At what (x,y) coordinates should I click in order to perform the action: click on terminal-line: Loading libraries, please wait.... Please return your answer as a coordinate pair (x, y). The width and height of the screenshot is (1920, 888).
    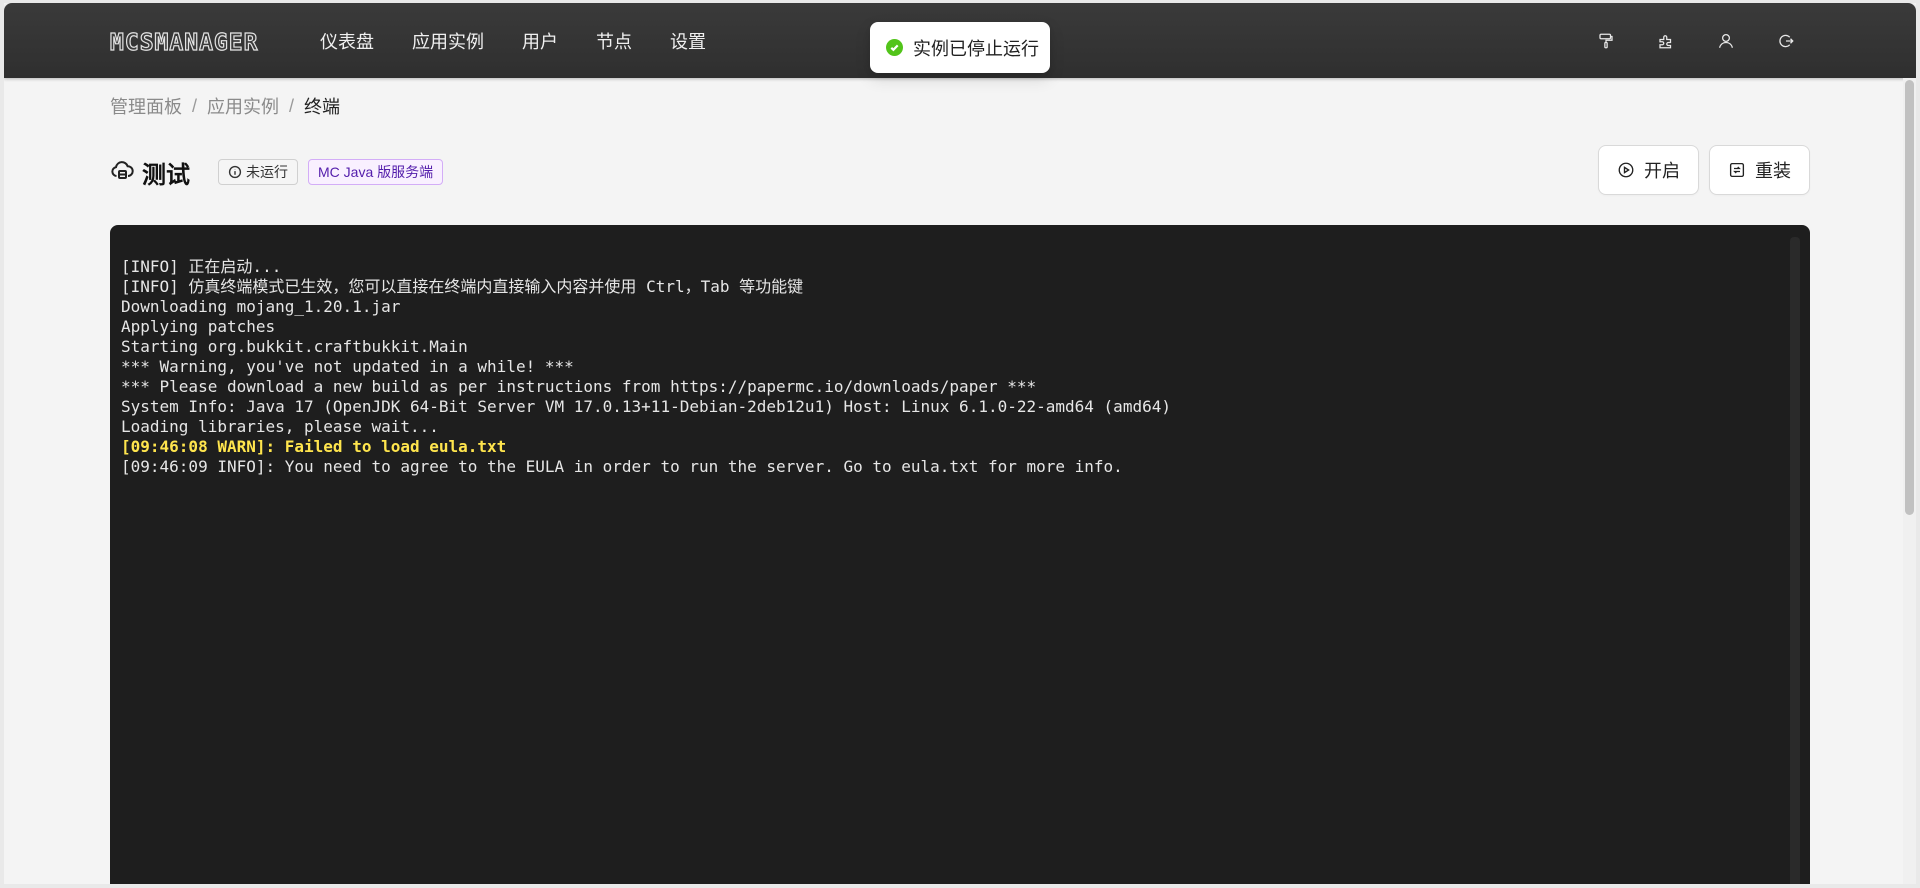
    Looking at the image, I should click on (280, 426).